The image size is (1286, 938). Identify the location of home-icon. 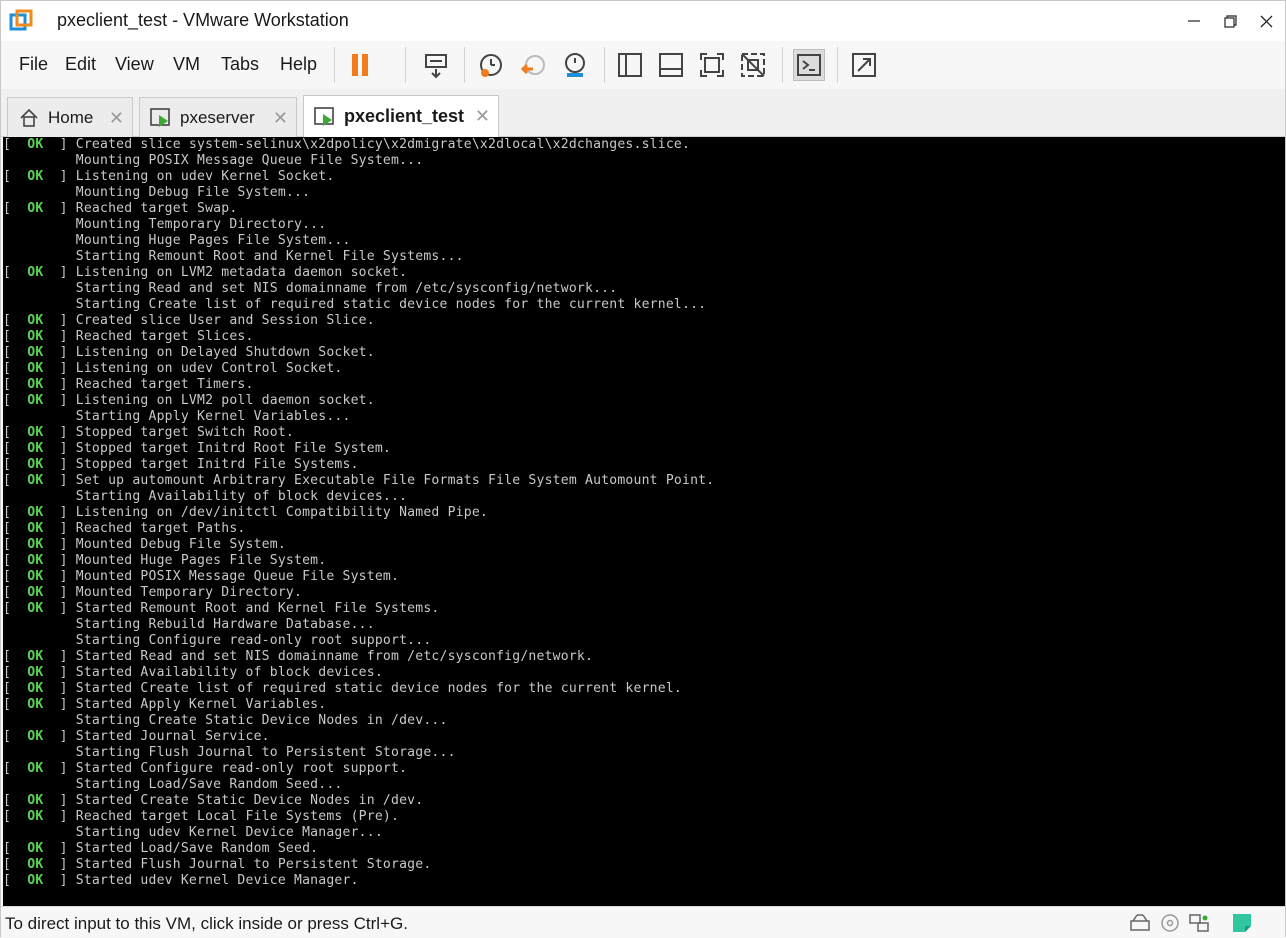
(29, 118).